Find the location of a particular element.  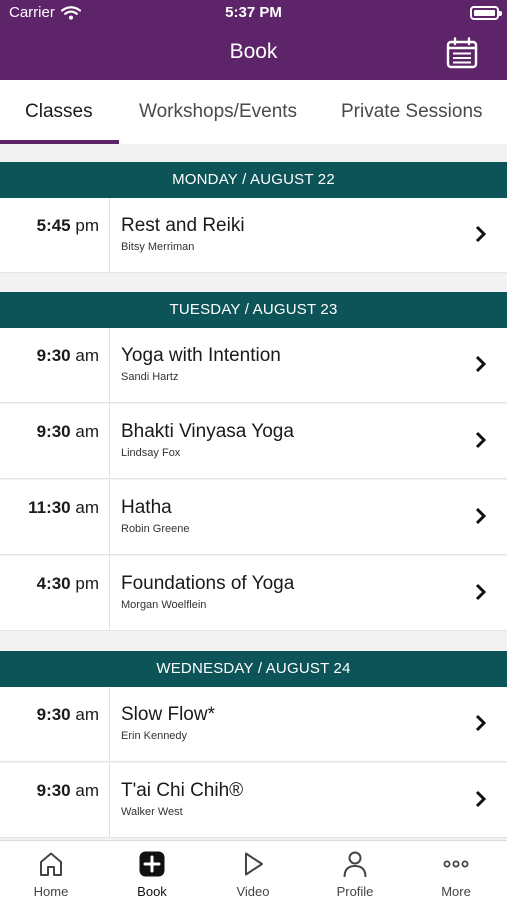

bottom-tab-bar: Home Book Video Profile More is located at coordinates (253, 870).